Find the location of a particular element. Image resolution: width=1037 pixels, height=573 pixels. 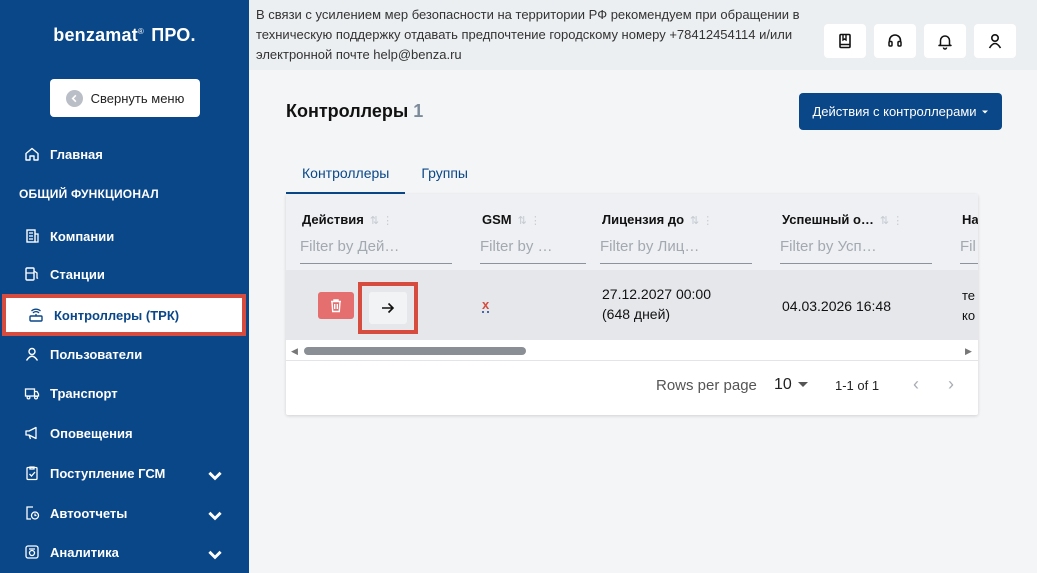

delete-button is located at coordinates (336, 305).